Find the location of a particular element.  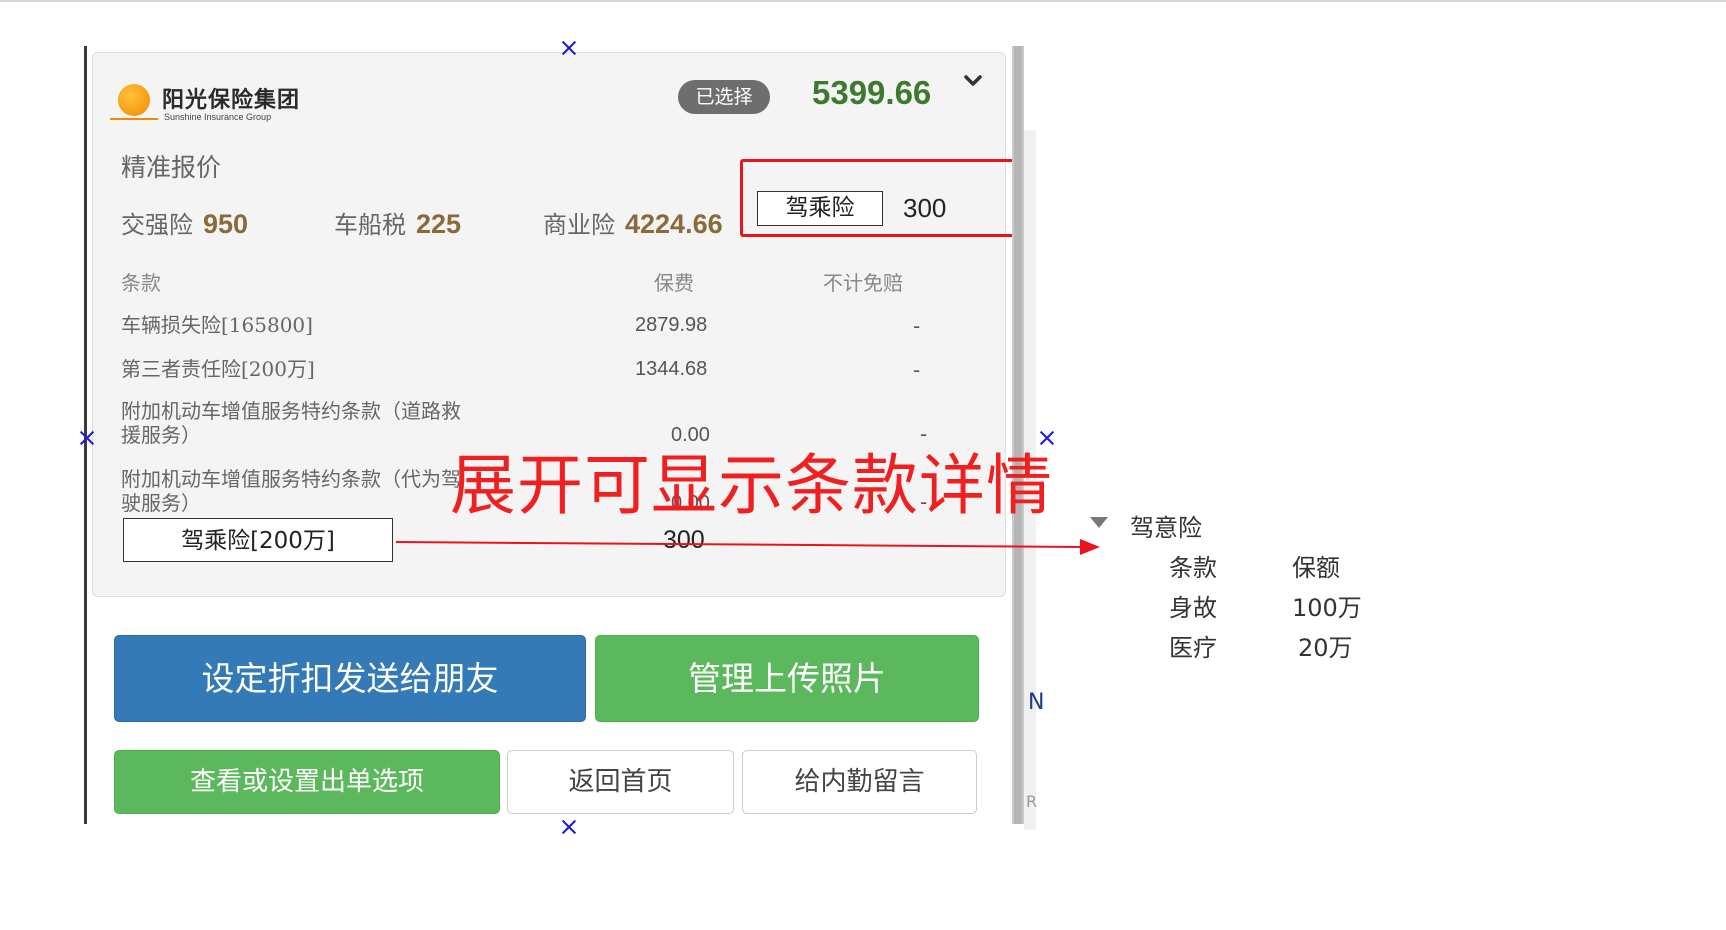

fee-value: 950 is located at coordinates (226, 224).